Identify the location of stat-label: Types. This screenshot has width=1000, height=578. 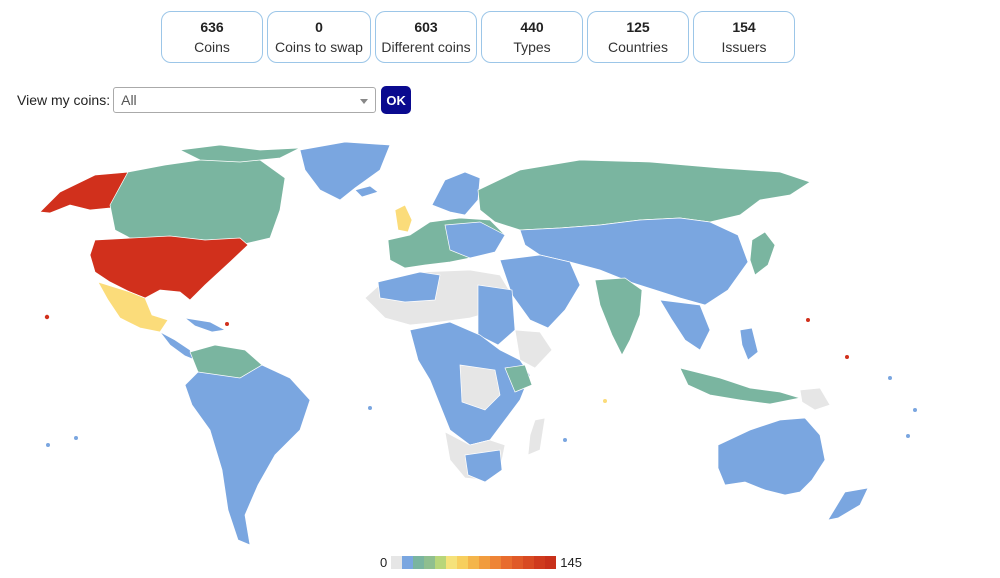
(532, 47).